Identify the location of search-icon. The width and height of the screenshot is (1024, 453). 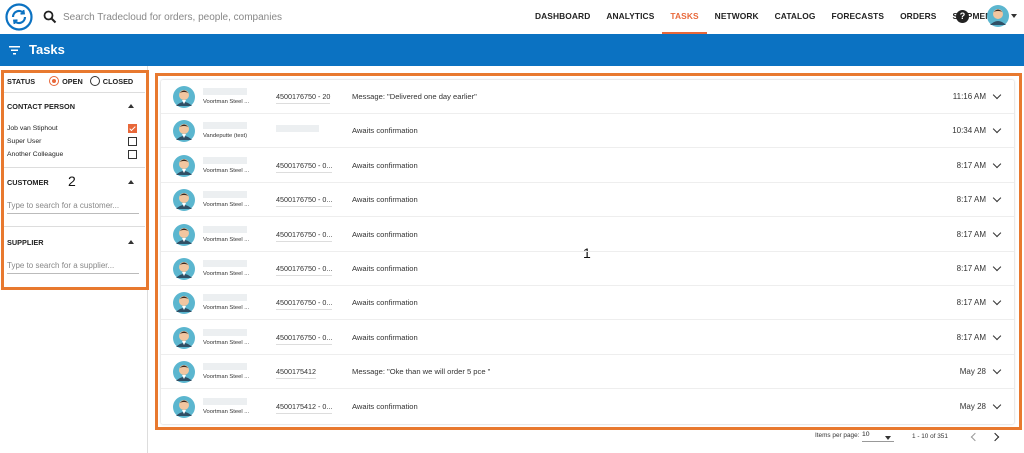
(50, 17).